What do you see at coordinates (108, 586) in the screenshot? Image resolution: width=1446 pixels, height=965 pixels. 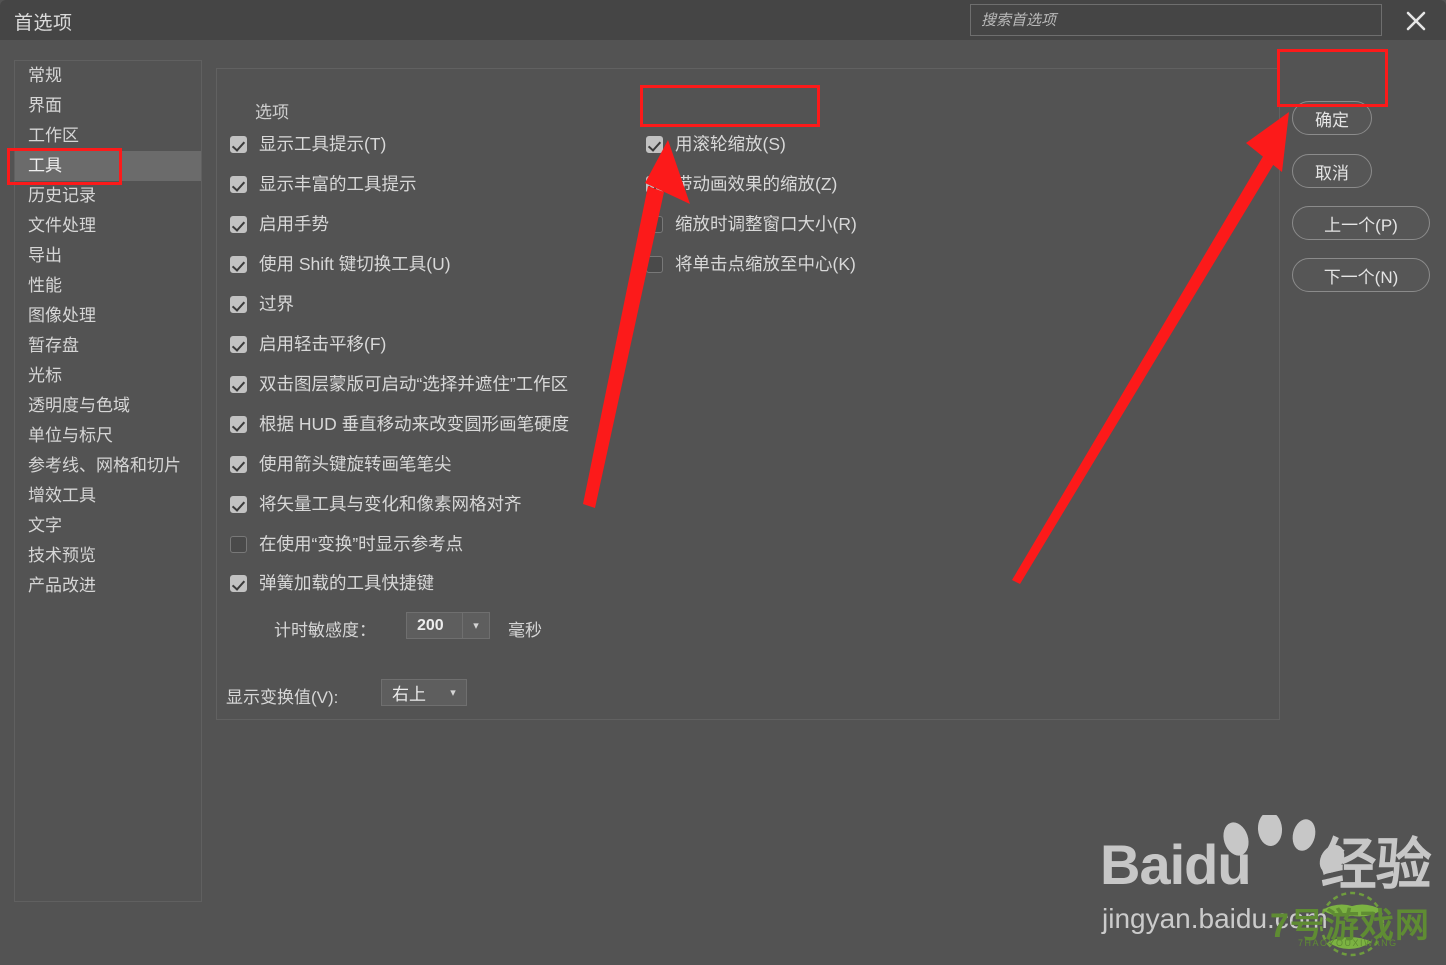 I see `sidebar-item-product-improvement: 产品改进` at bounding box center [108, 586].